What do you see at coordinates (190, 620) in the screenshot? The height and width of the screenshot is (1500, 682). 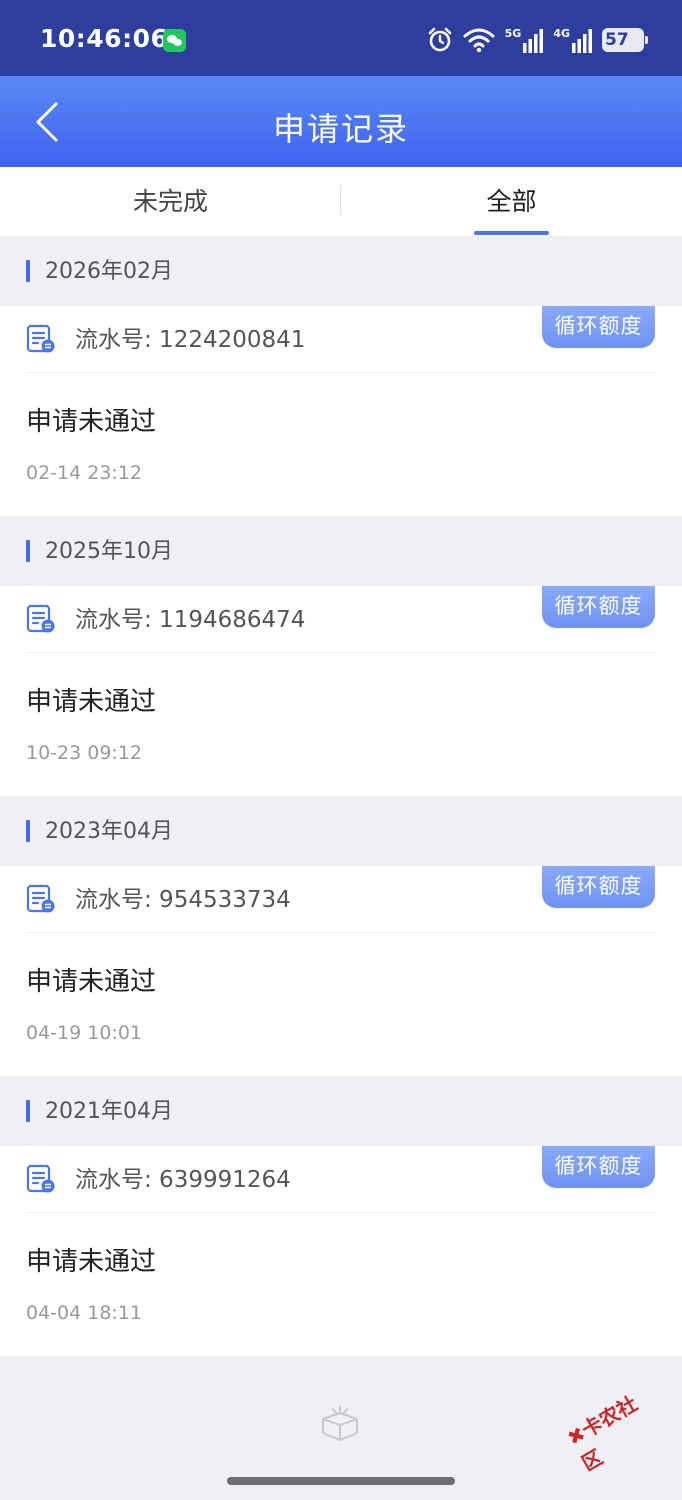 I see `serial-number: 流水号: 1194686474` at bounding box center [190, 620].